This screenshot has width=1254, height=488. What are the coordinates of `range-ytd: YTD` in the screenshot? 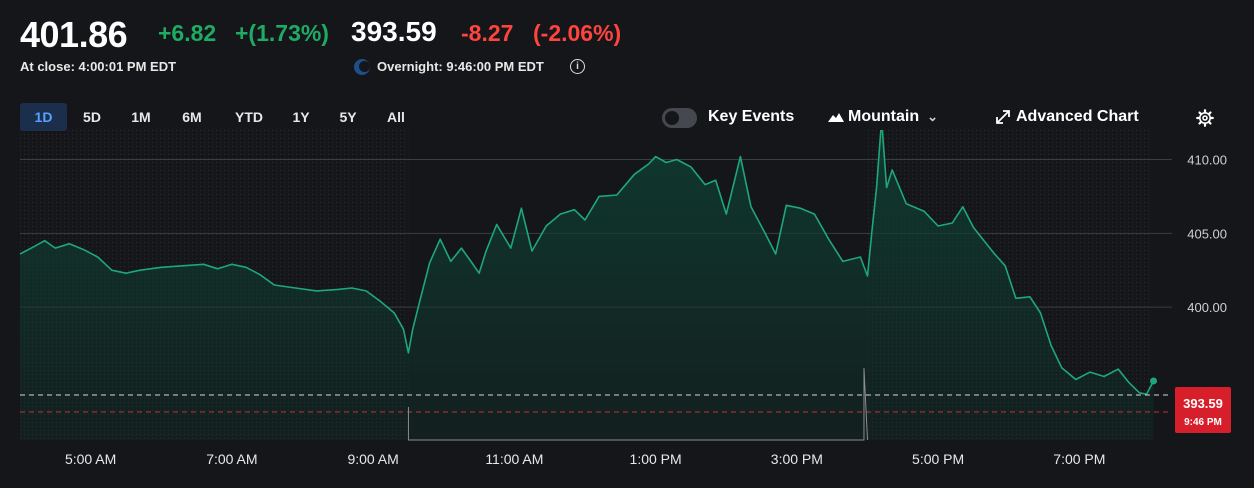 It's located at (249, 117).